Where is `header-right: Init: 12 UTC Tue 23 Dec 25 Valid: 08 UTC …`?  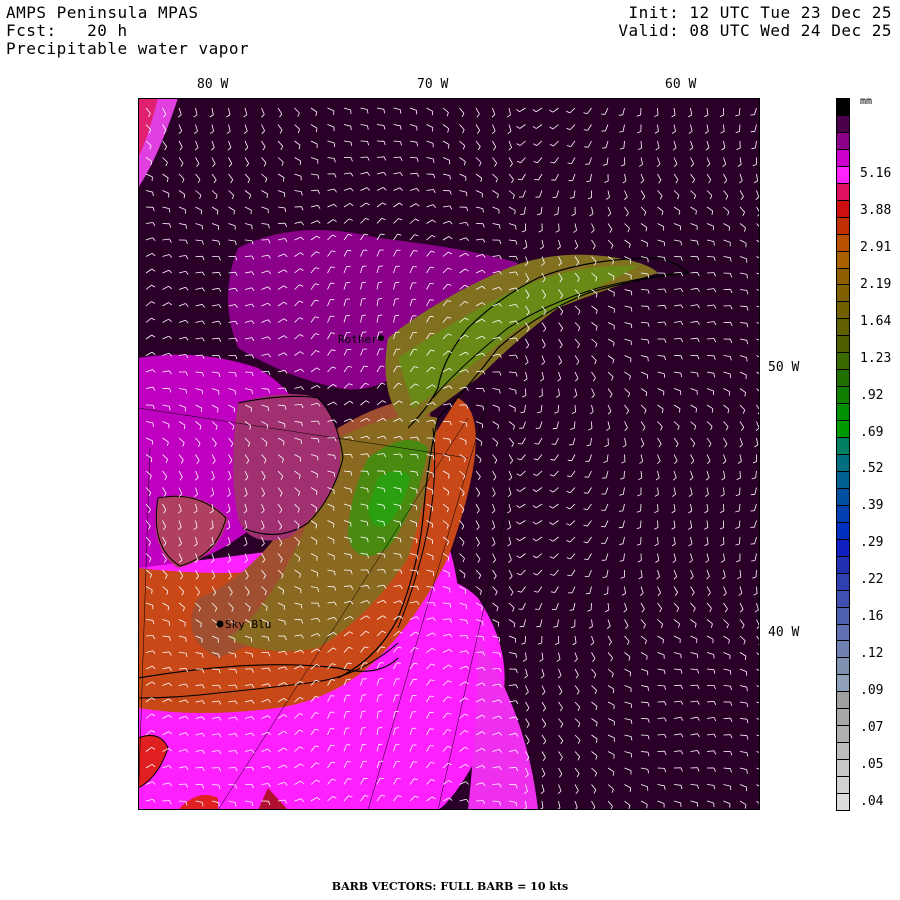
header-right: Init: 12 UTC Tue 23 Dec 25 Valid: 08 UTC … is located at coordinates (755, 22).